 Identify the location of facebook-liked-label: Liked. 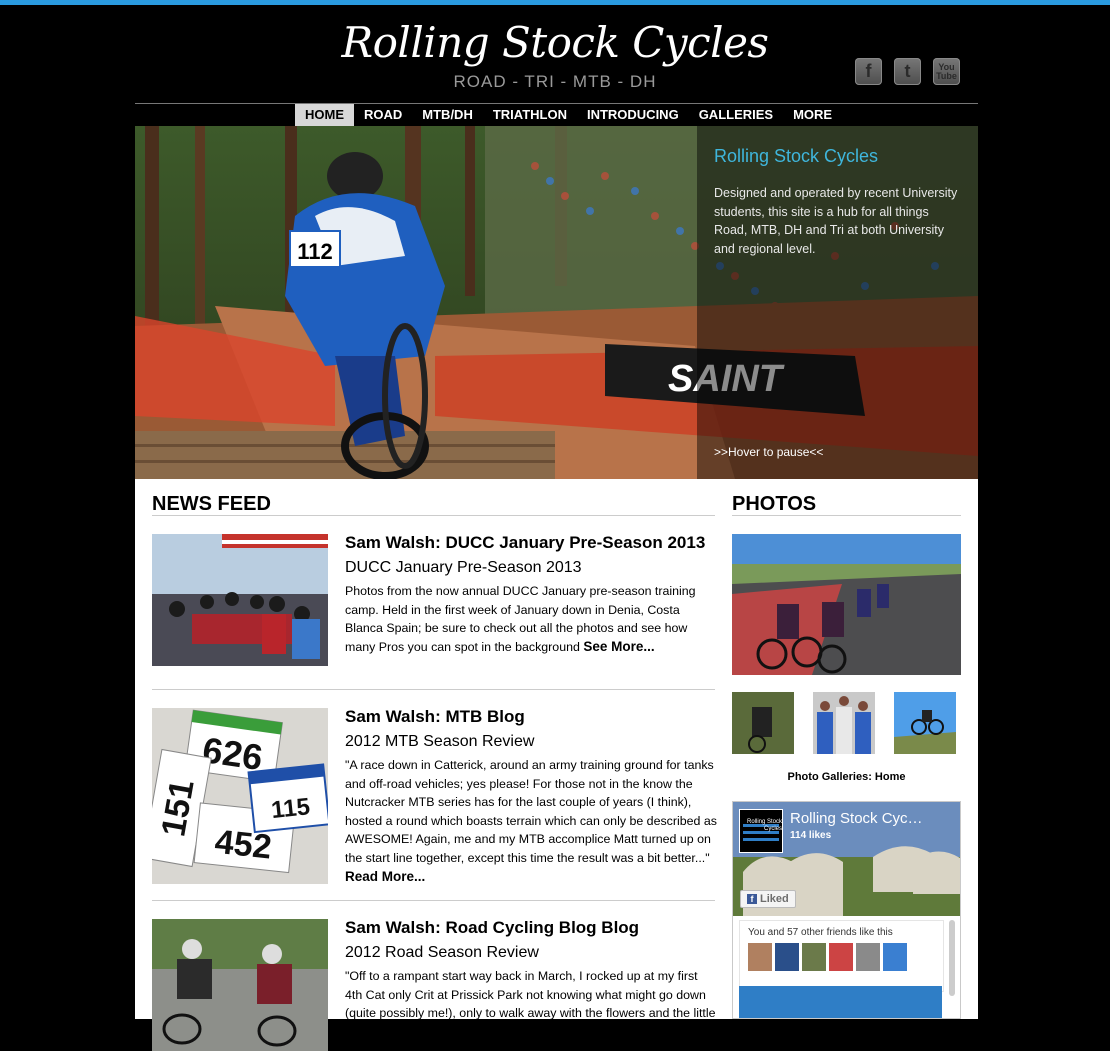
(774, 899).